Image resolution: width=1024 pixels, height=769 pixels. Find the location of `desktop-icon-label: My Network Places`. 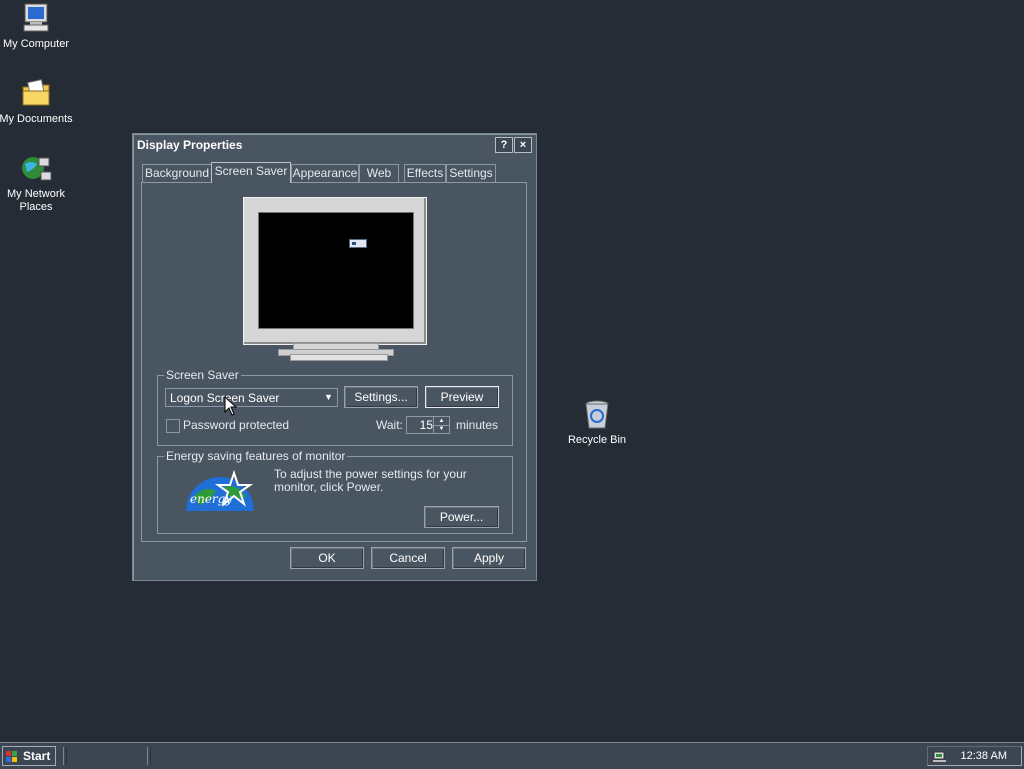

desktop-icon-label: My Network Places is located at coordinates (36, 200).